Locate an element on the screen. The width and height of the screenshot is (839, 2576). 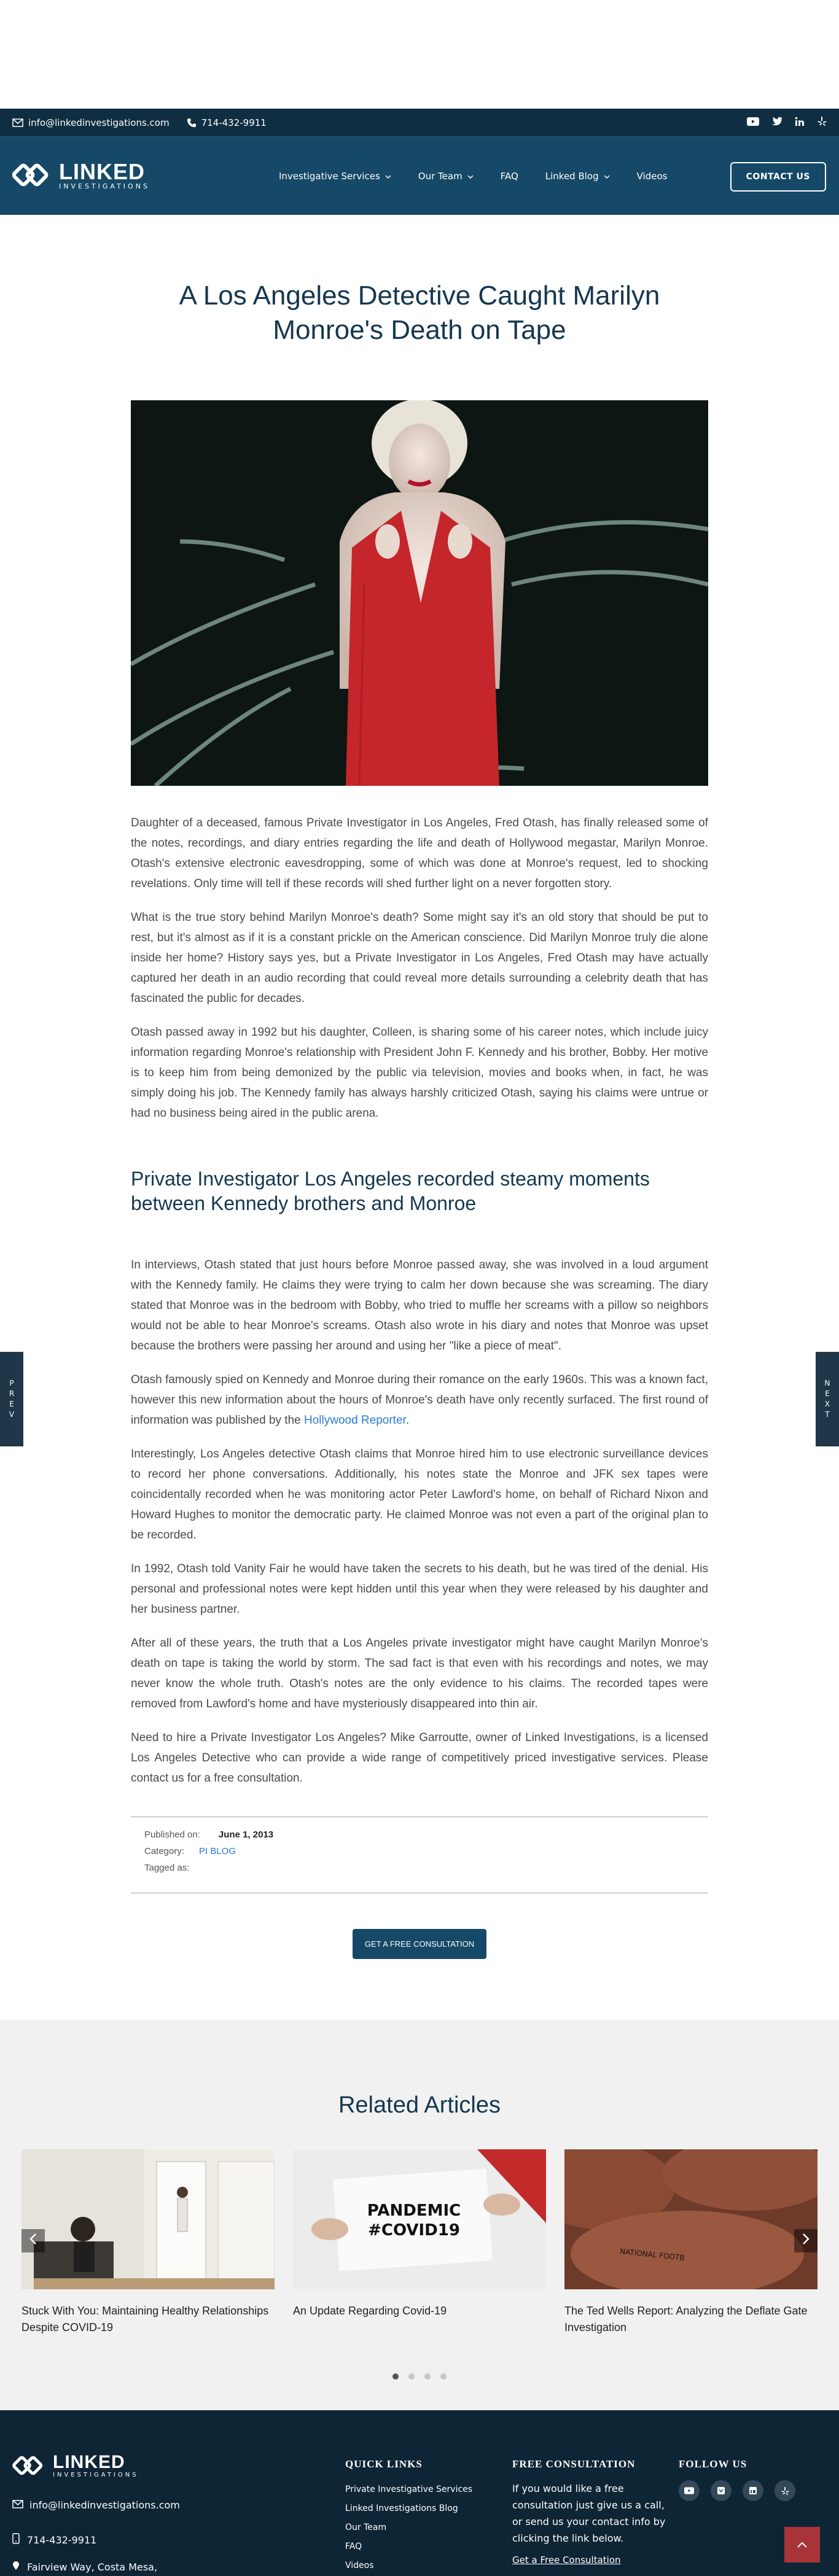
back-to-top-button is located at coordinates (802, 2544).